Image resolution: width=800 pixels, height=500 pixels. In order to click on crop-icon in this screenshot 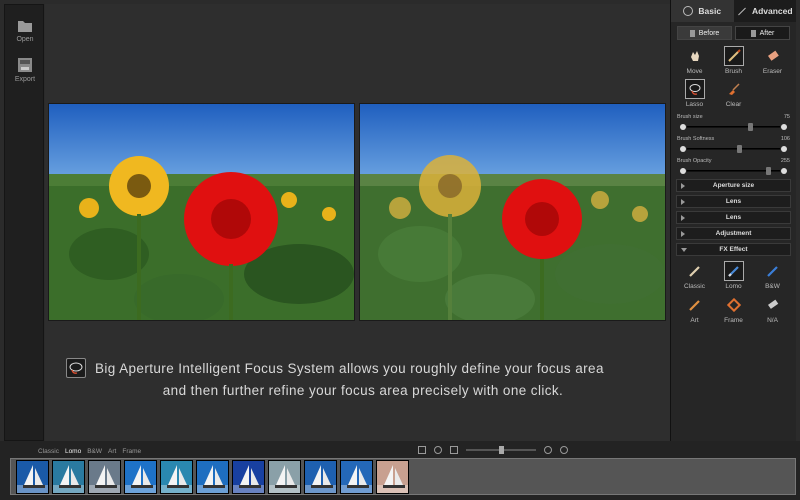, I will do `click(454, 450)`.